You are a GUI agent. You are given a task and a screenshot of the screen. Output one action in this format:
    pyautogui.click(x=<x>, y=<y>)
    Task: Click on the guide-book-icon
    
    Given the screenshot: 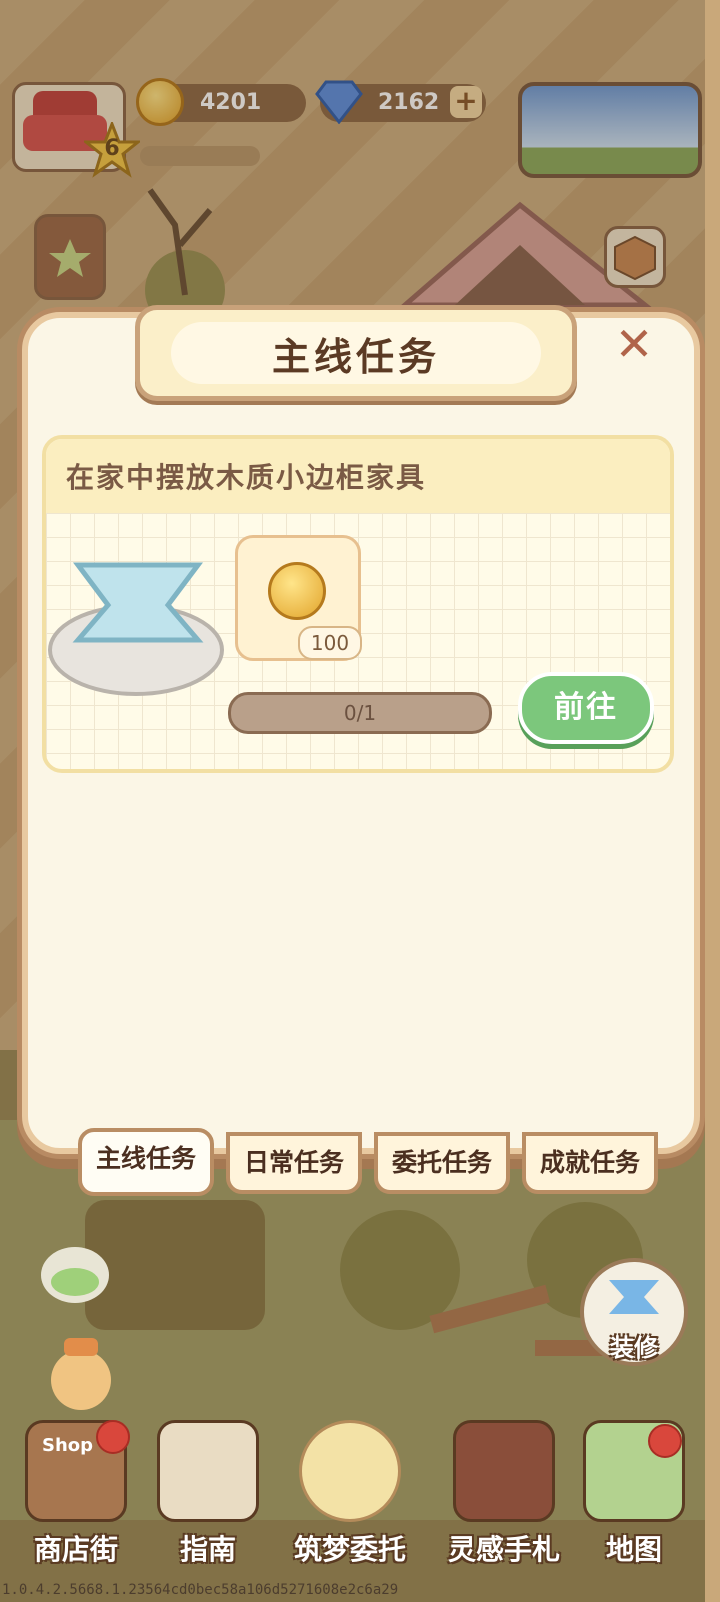 What is the action you would take?
    pyautogui.click(x=208, y=1471)
    